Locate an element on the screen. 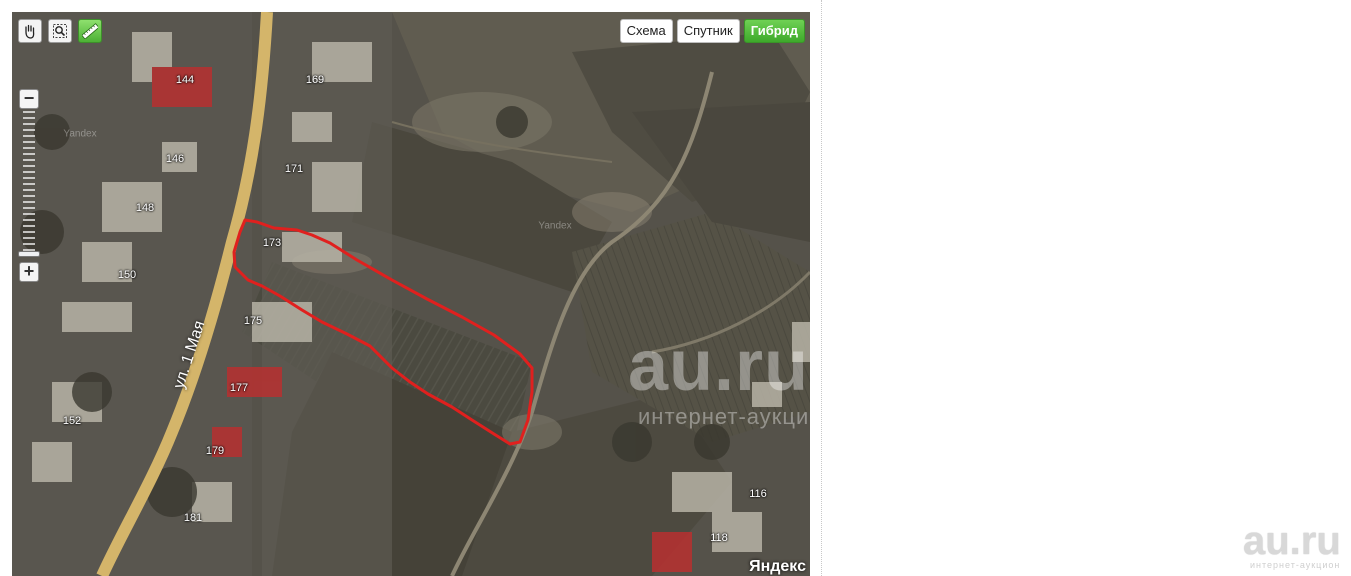 This screenshot has width=1351, height=576. site-watermark-subtext: интернет-аукцион is located at coordinates (737, 416).